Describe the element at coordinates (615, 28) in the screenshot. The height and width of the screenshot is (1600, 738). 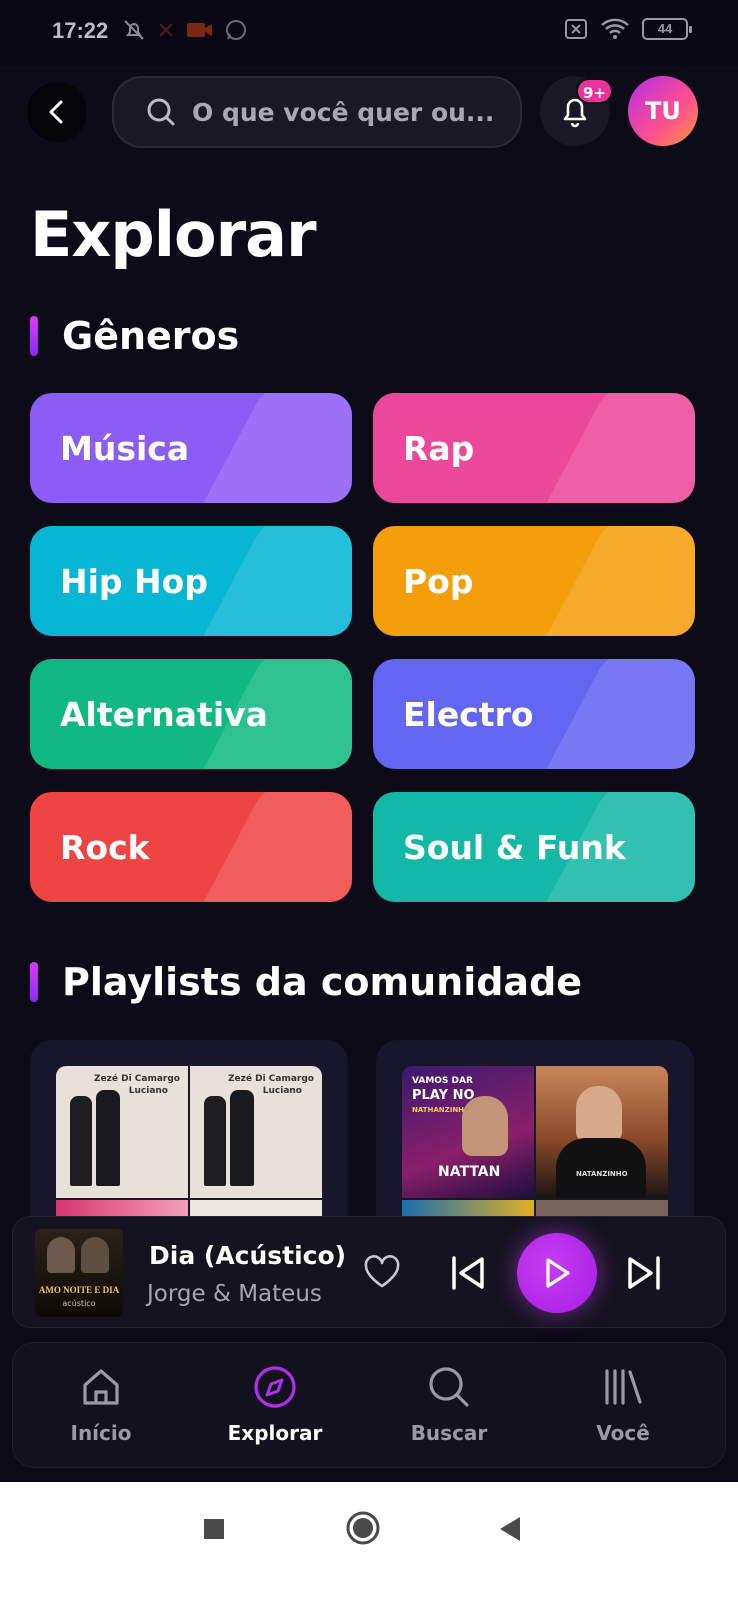
I see `wifi-icon` at that location.